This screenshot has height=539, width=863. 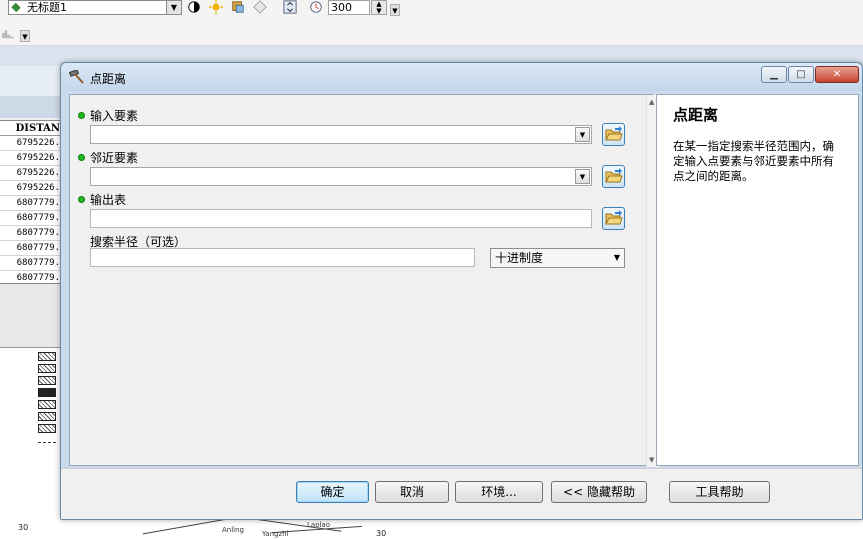 I want to click on map-view: 30, so click(x=31, y=443).